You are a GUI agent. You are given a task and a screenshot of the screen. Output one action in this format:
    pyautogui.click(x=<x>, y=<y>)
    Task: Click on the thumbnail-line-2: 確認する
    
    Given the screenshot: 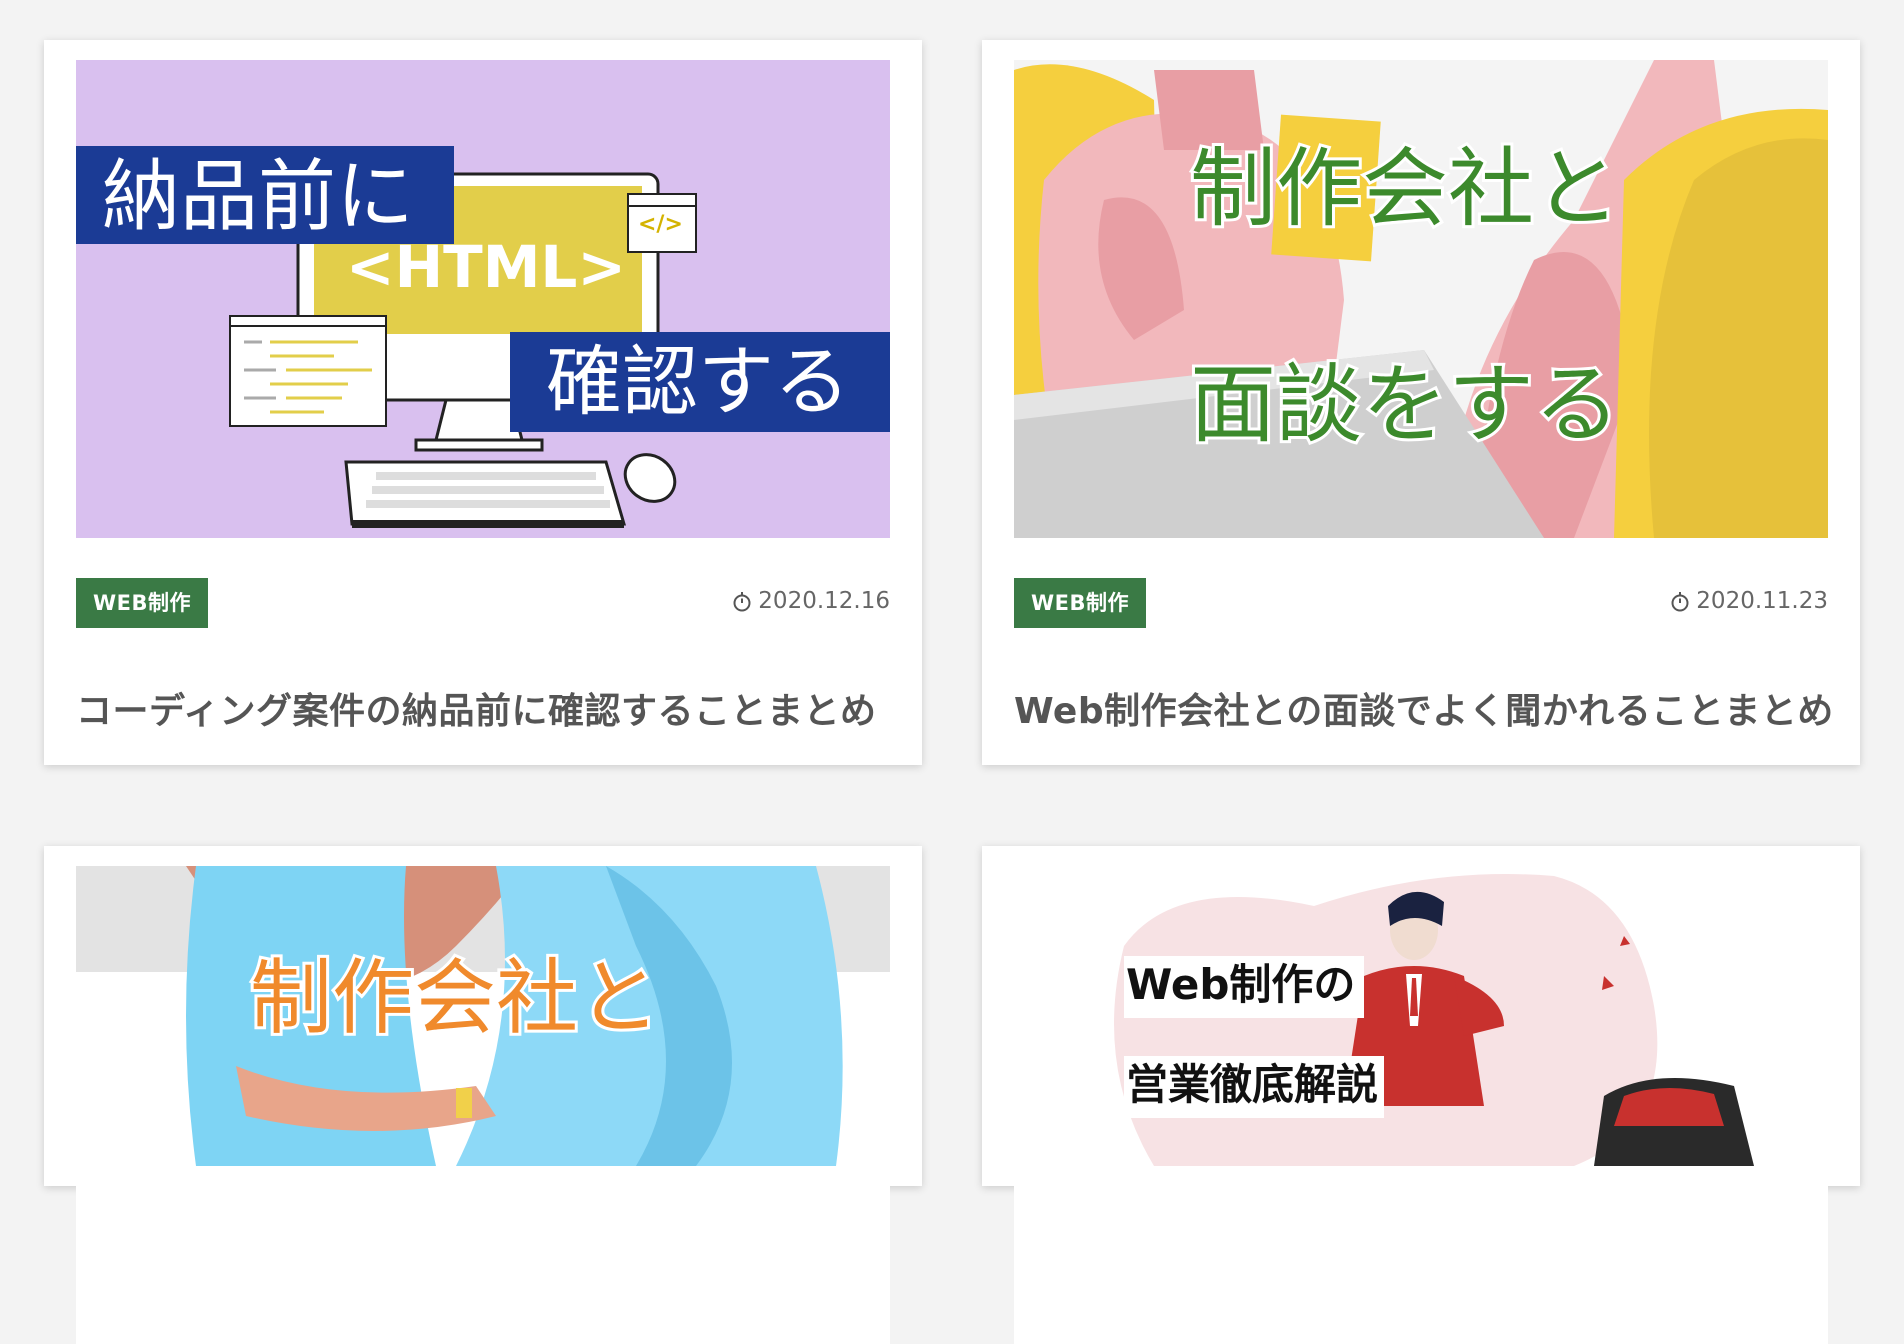 What is the action you would take?
    pyautogui.click(x=698, y=381)
    